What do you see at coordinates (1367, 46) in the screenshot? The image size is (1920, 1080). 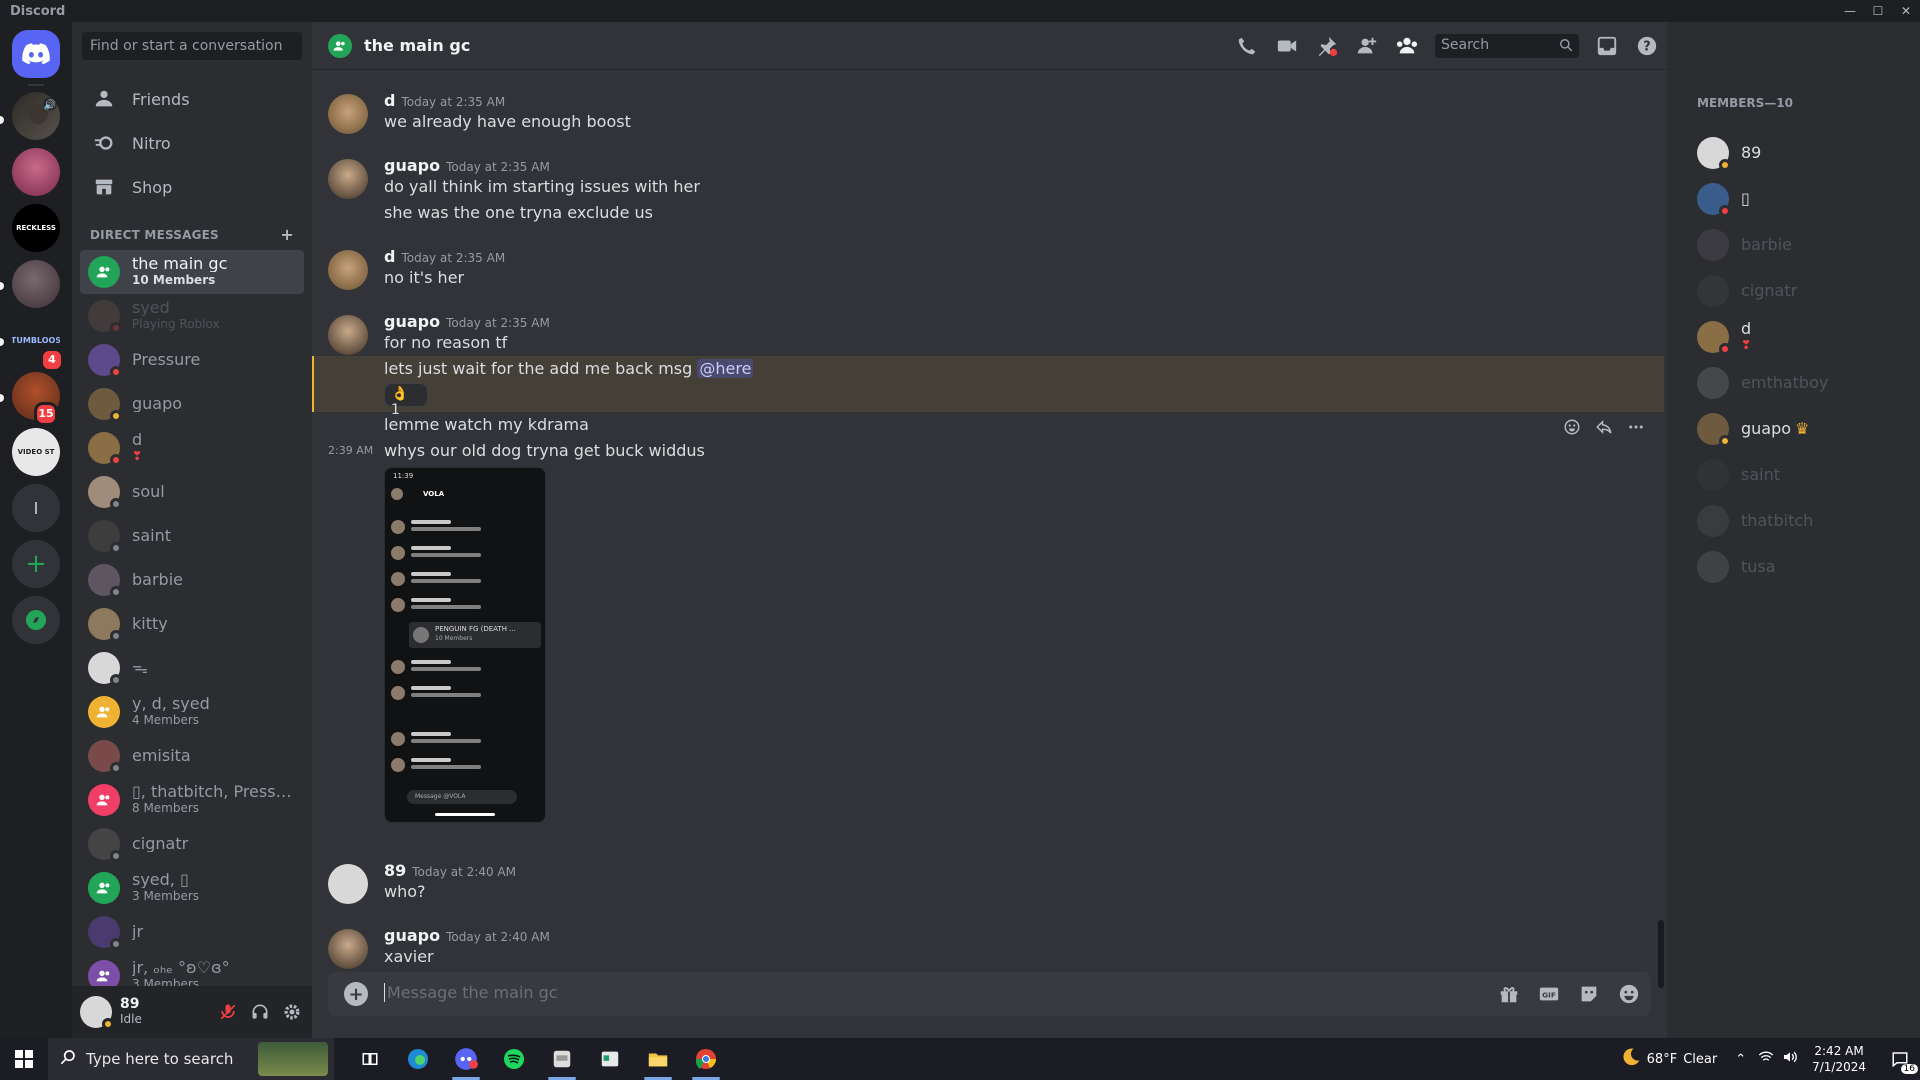 I see `add-friends-to-dm-icon` at bounding box center [1367, 46].